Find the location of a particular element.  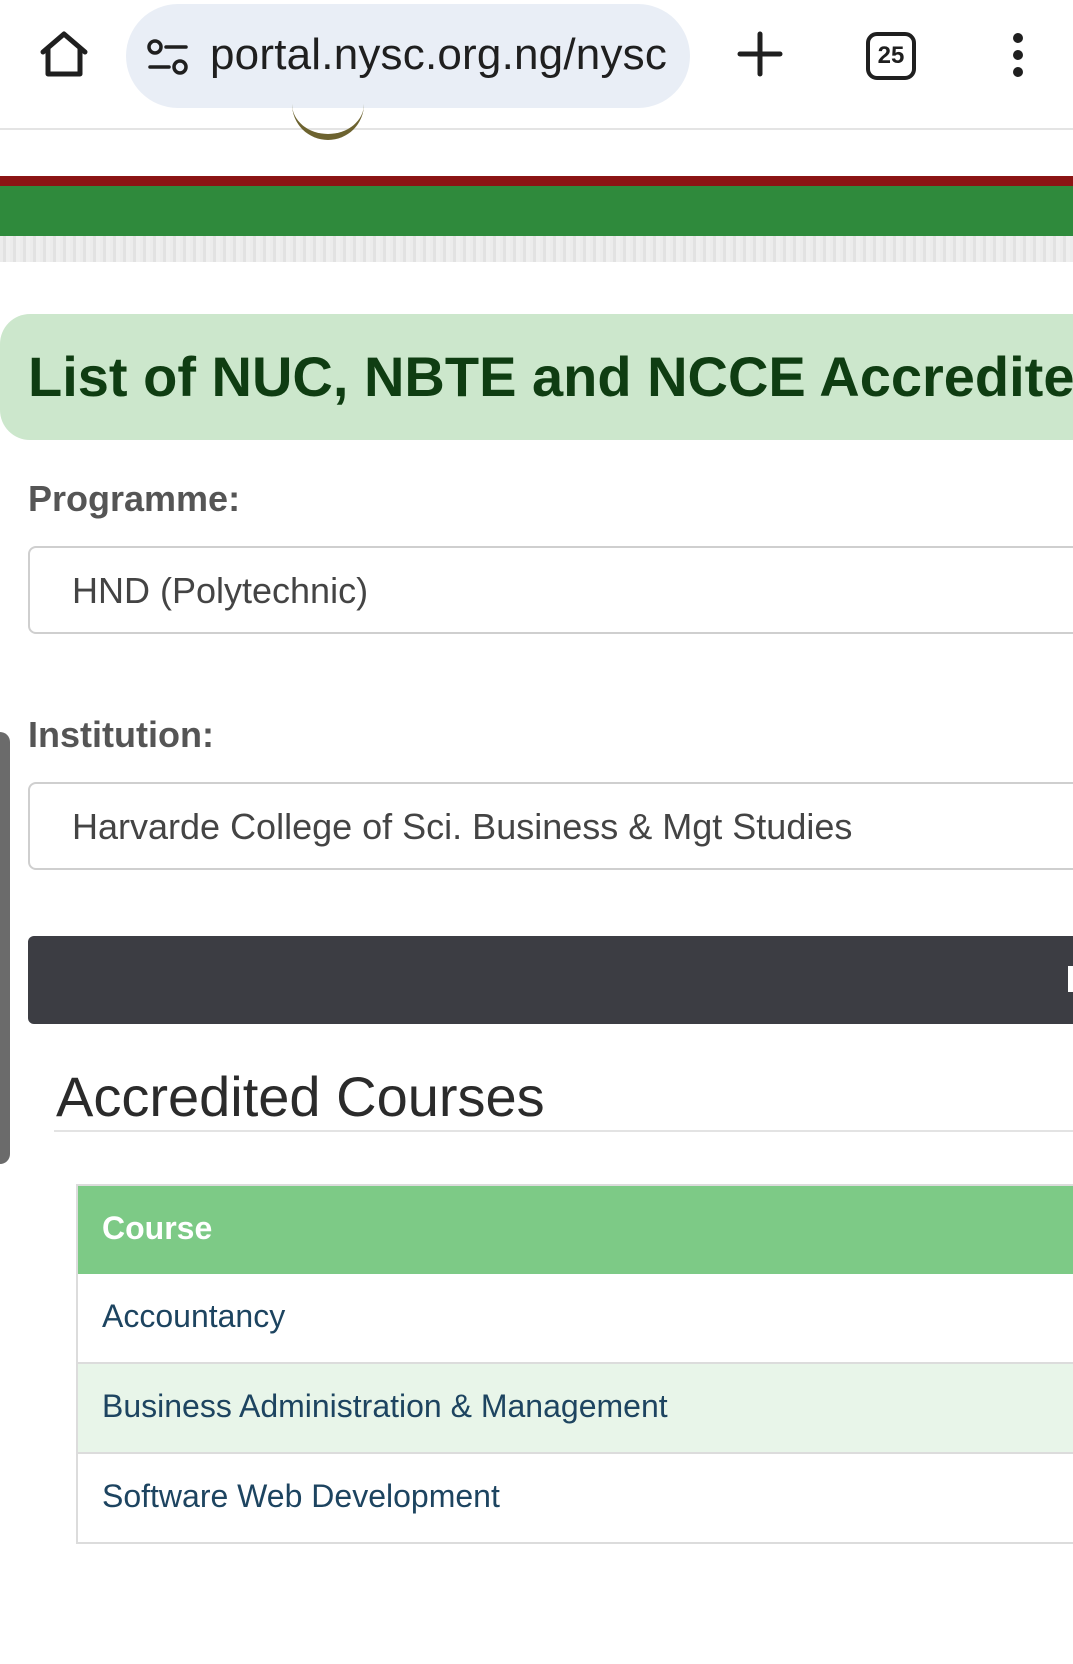

programme-label: Programme: is located at coordinates (134, 498).